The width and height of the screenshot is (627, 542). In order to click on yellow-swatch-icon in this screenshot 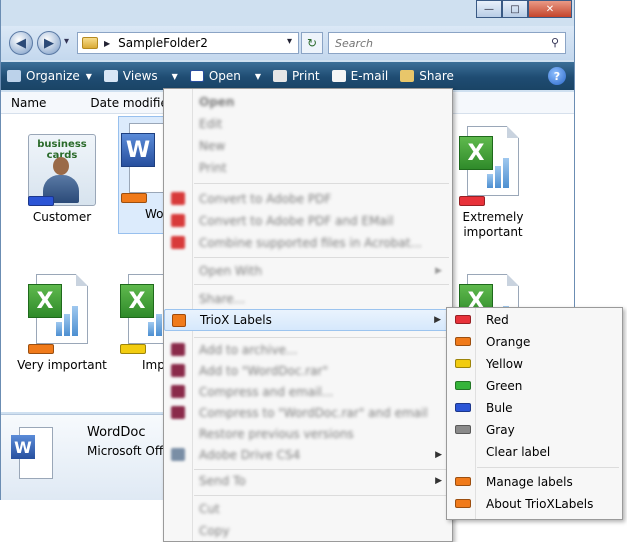, I will do `click(463, 363)`.